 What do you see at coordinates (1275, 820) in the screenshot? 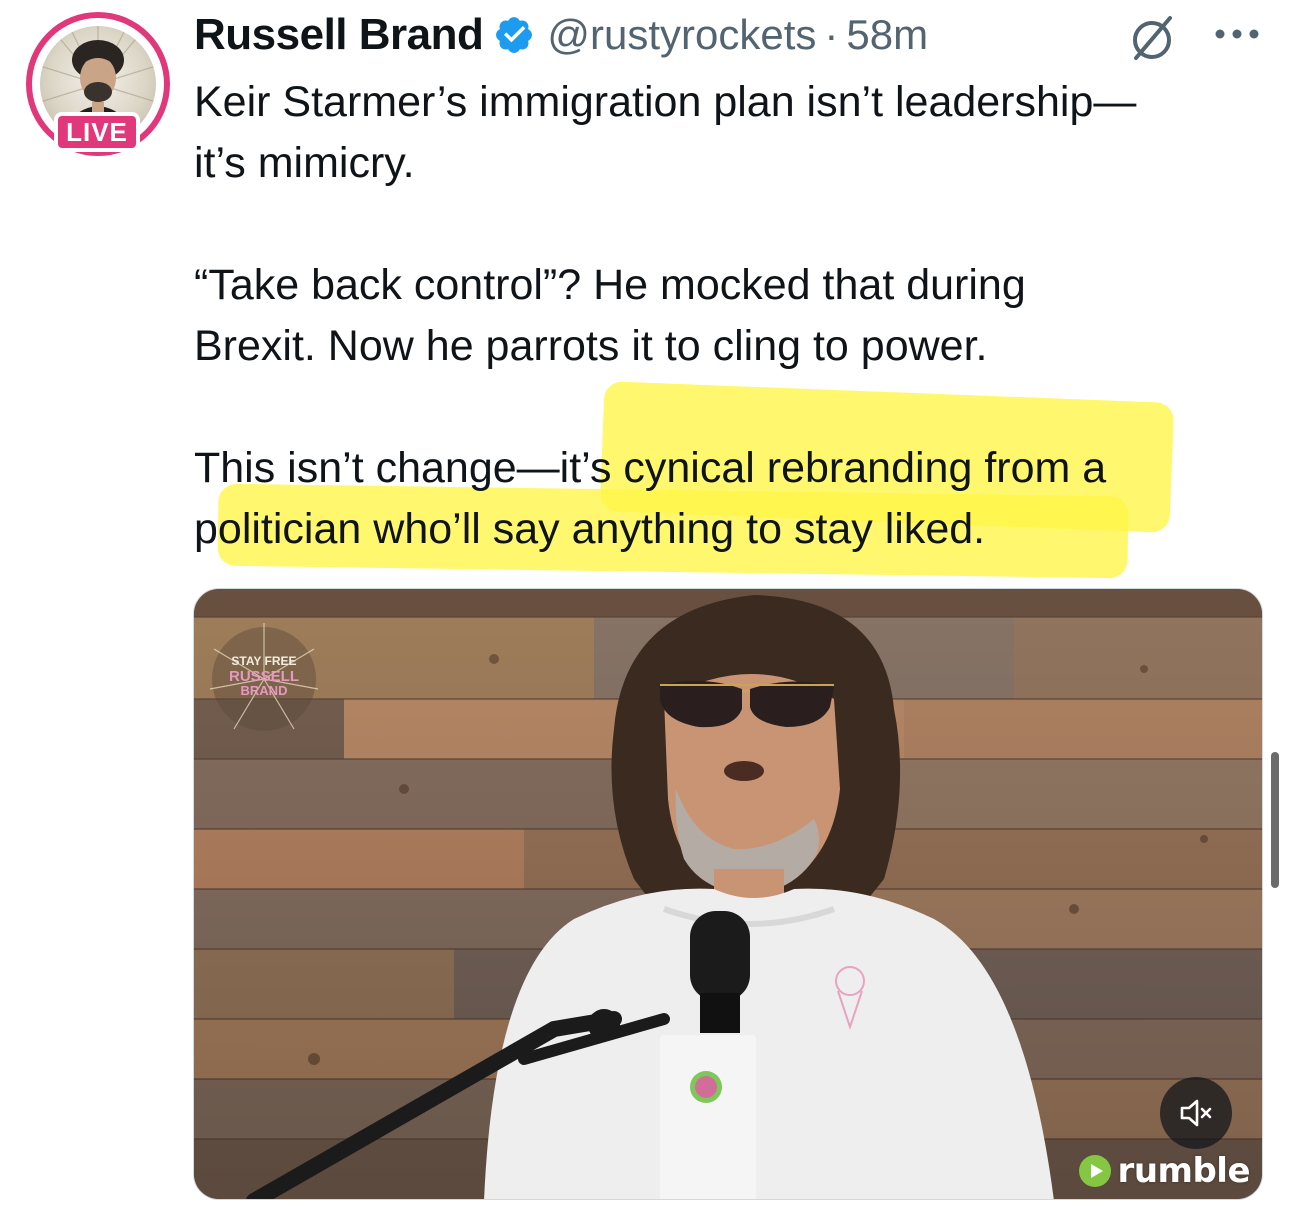
I see `page-scrollbar` at bounding box center [1275, 820].